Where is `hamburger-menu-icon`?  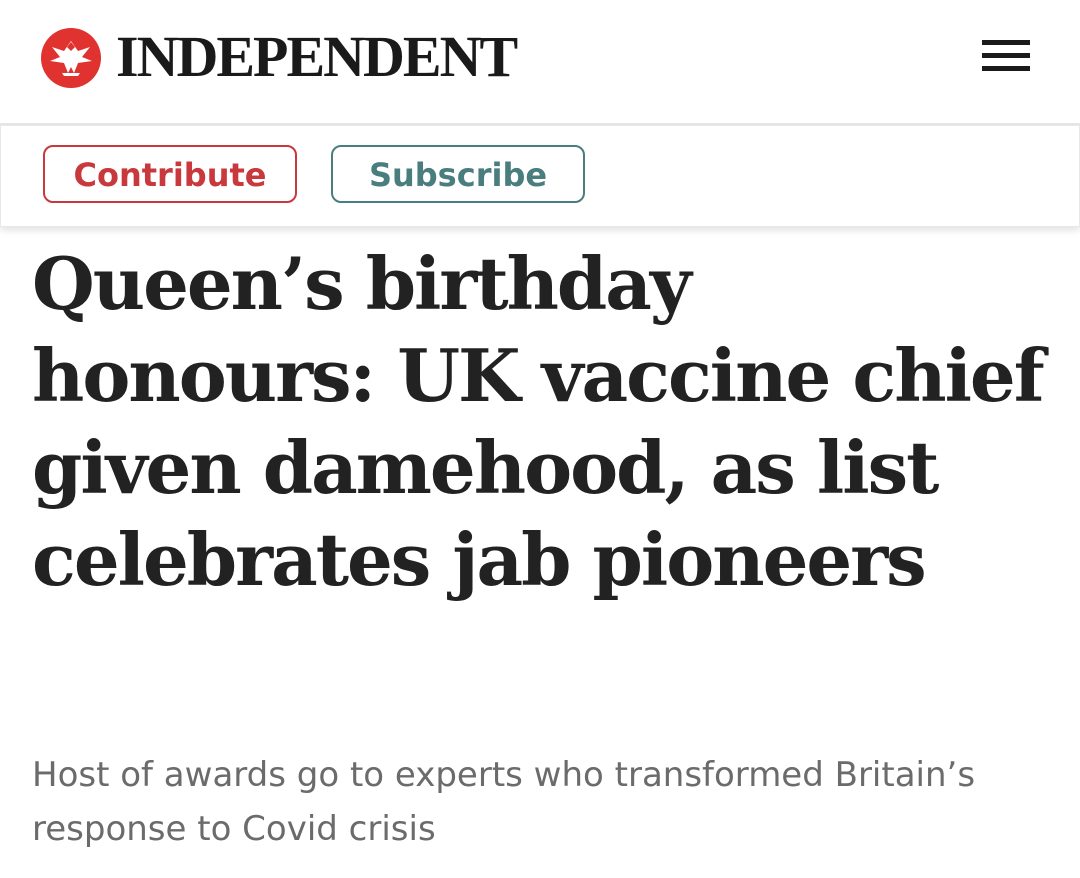
hamburger-menu-icon is located at coordinates (1007, 56).